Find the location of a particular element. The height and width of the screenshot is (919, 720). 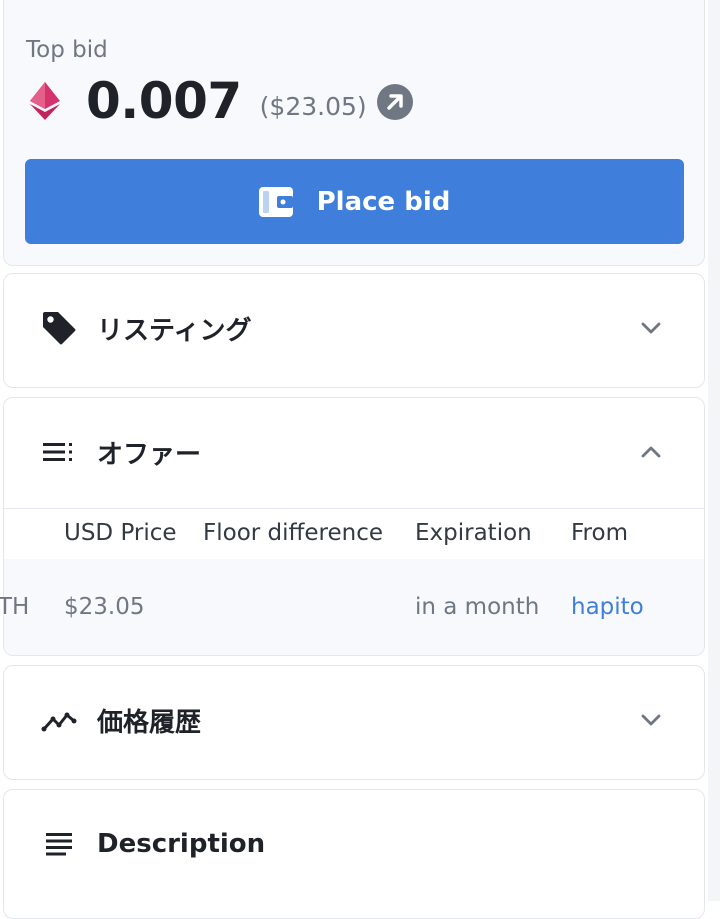

top-bid-usd: ($23.05) is located at coordinates (313, 106).